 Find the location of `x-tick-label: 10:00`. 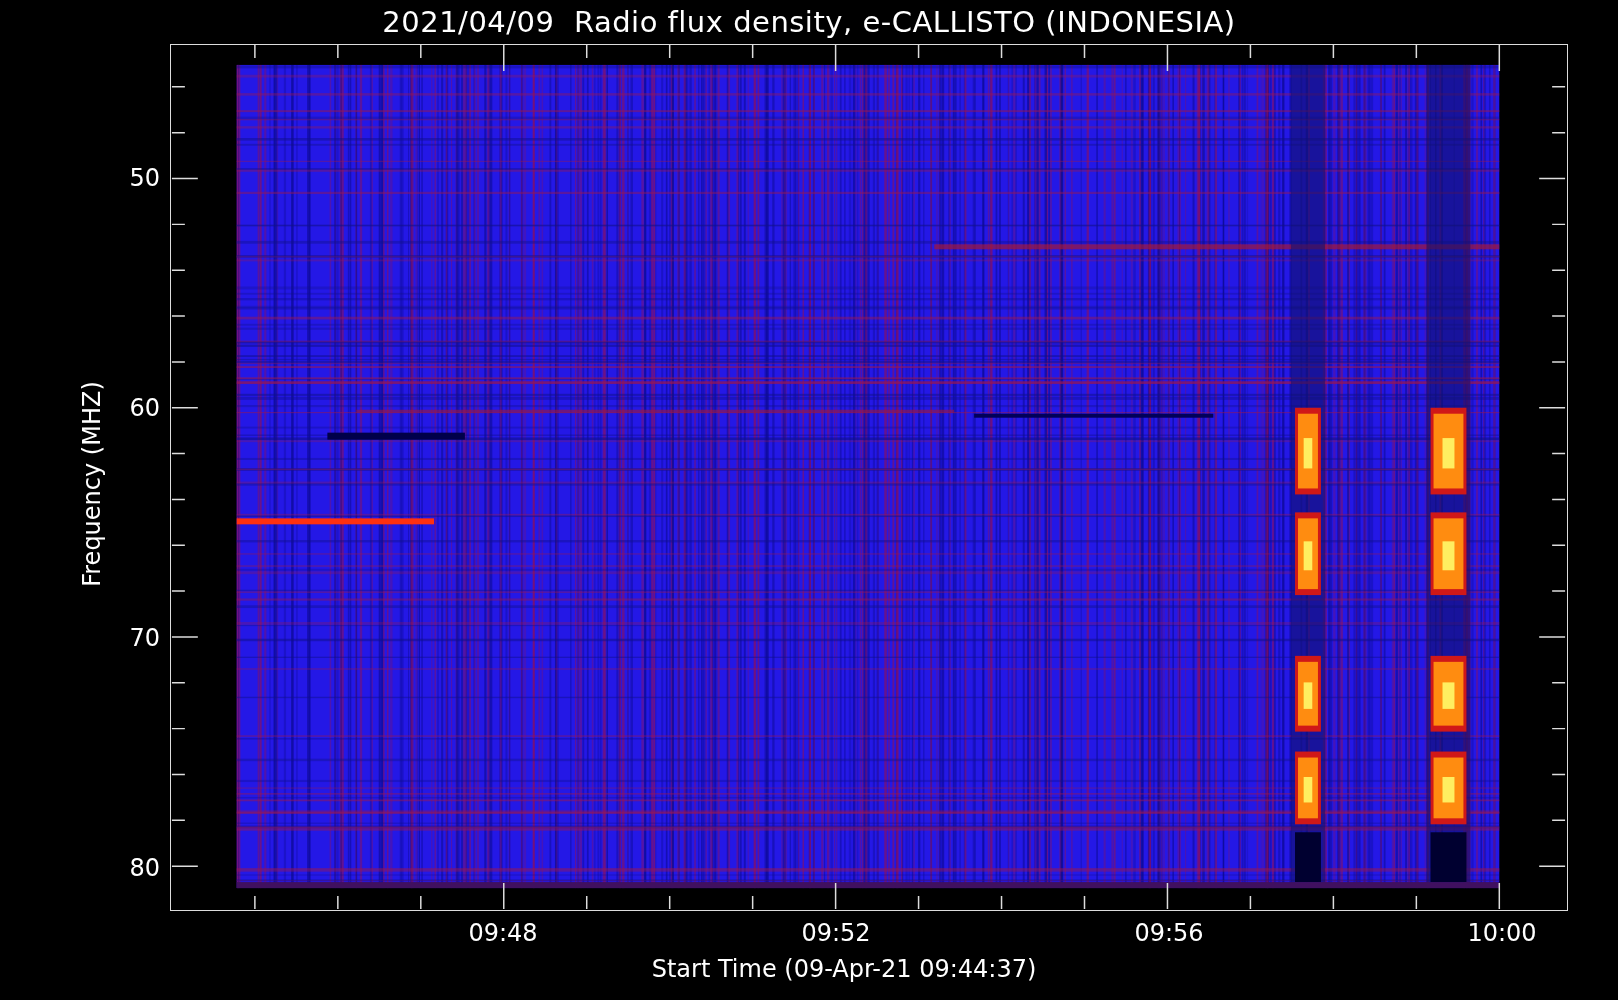

x-tick-label: 10:00 is located at coordinates (1502, 933).